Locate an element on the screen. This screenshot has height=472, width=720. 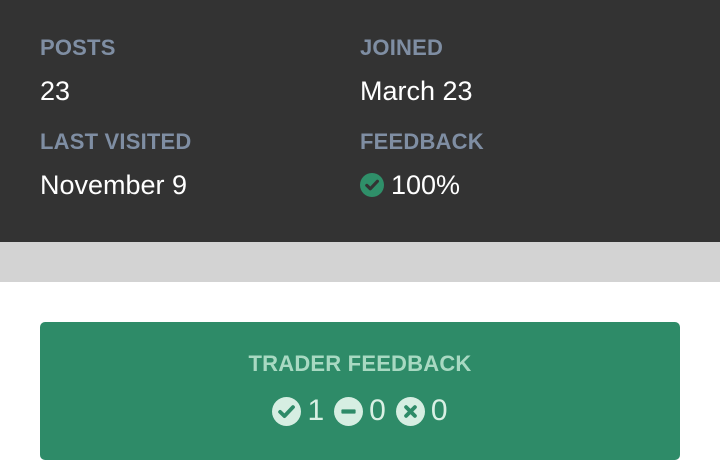
positive-feedback-count: 1 is located at coordinates (303, 411).